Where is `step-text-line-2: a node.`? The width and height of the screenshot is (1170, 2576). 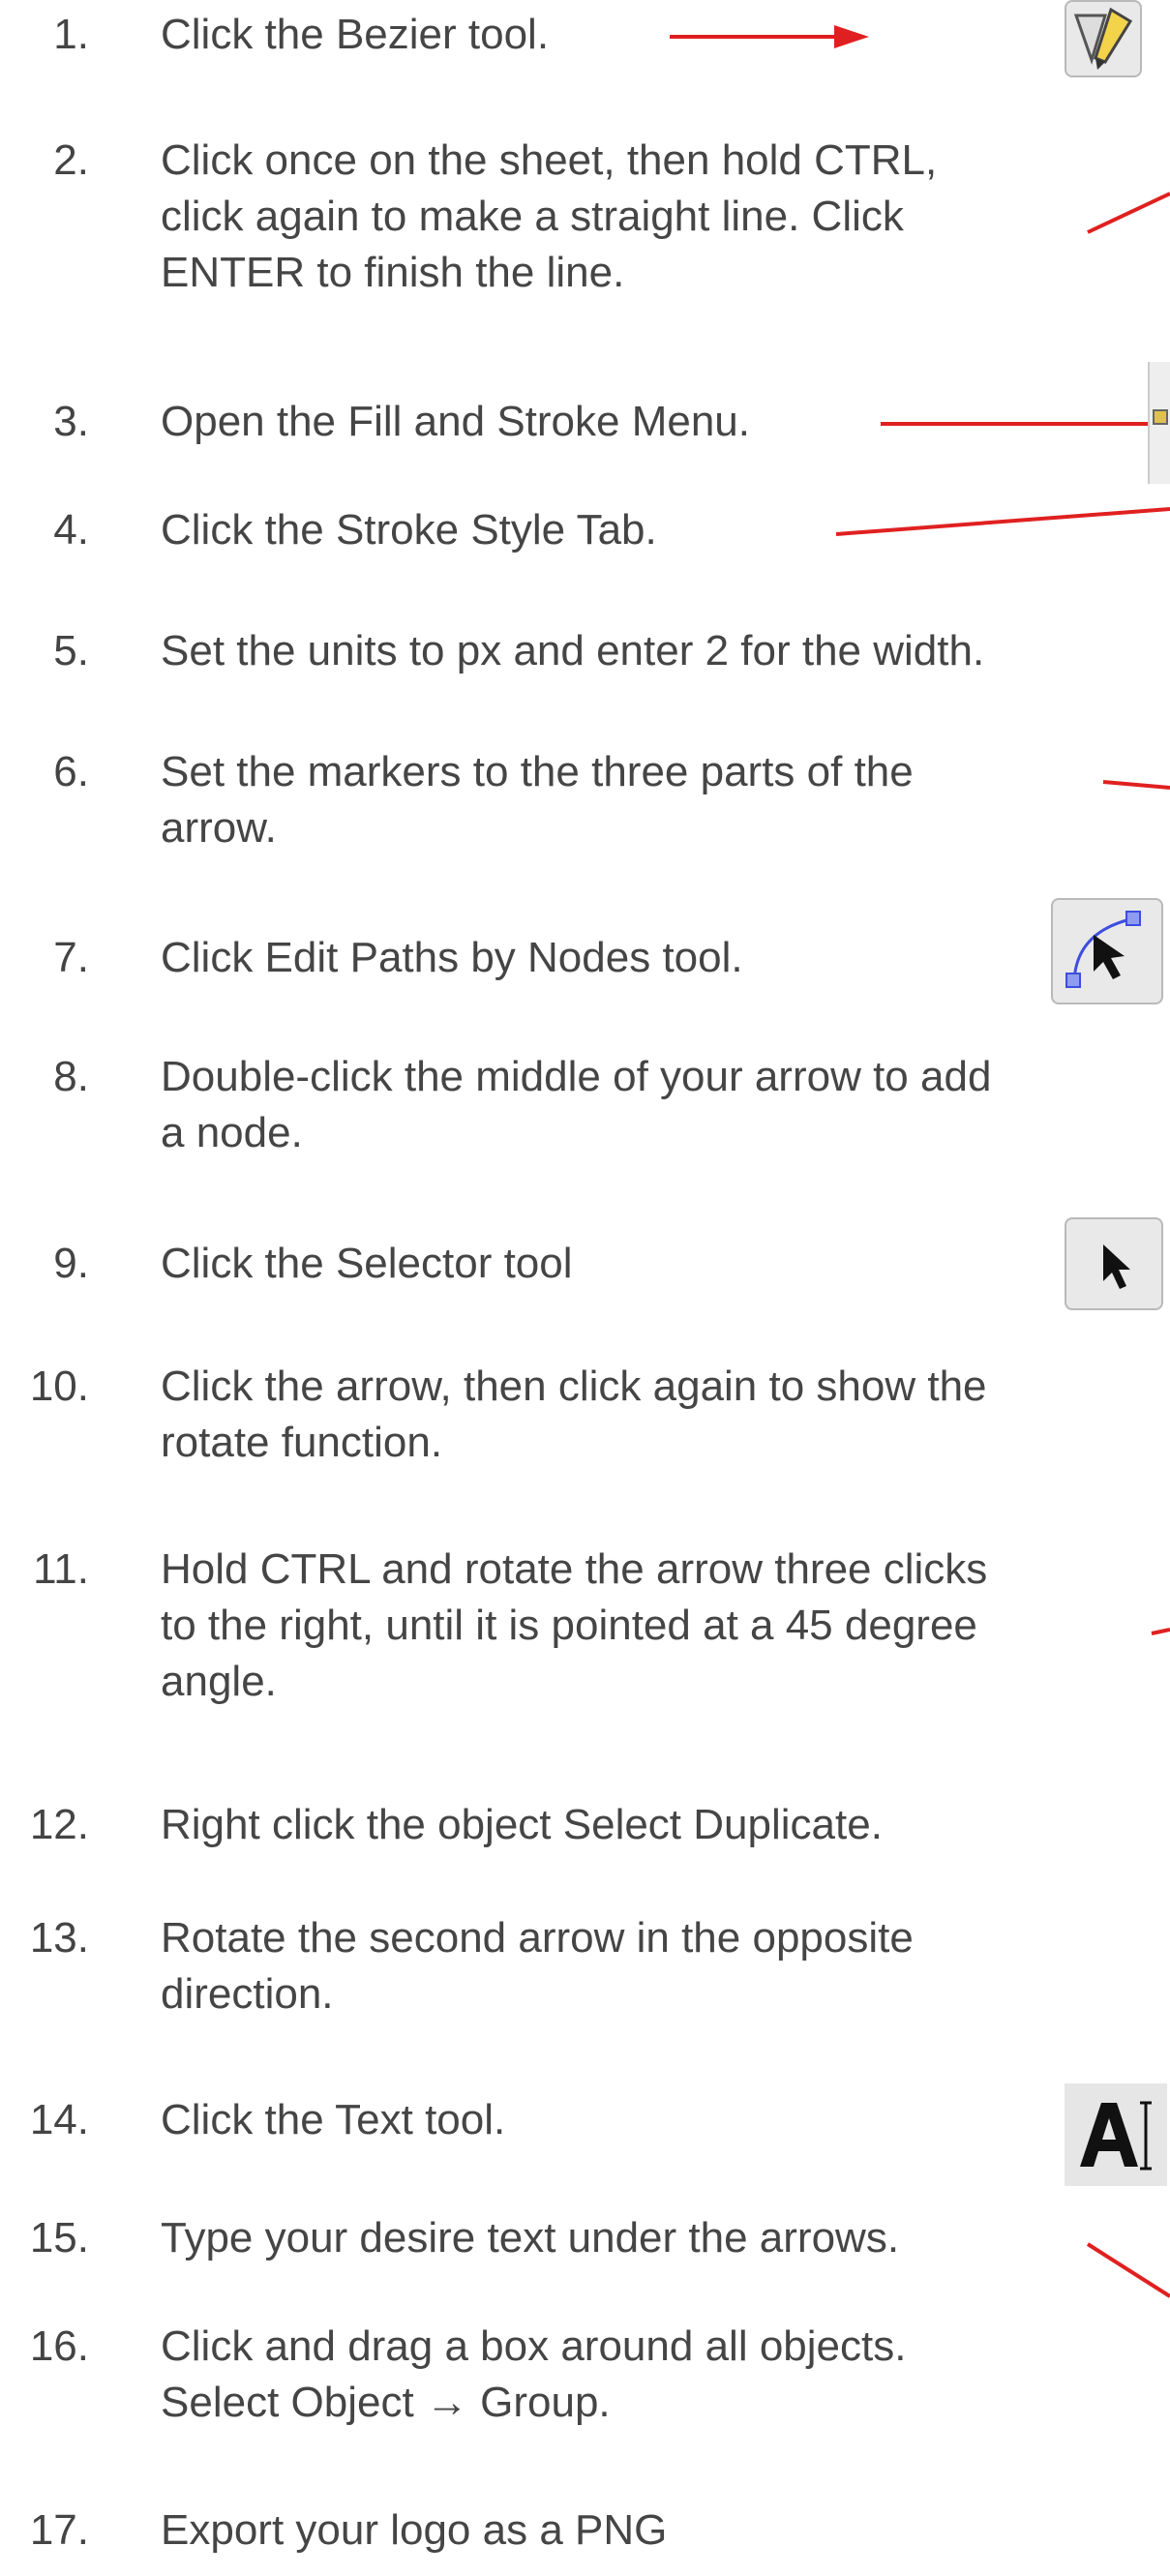
step-text-line-2: a node. is located at coordinates (232, 1132).